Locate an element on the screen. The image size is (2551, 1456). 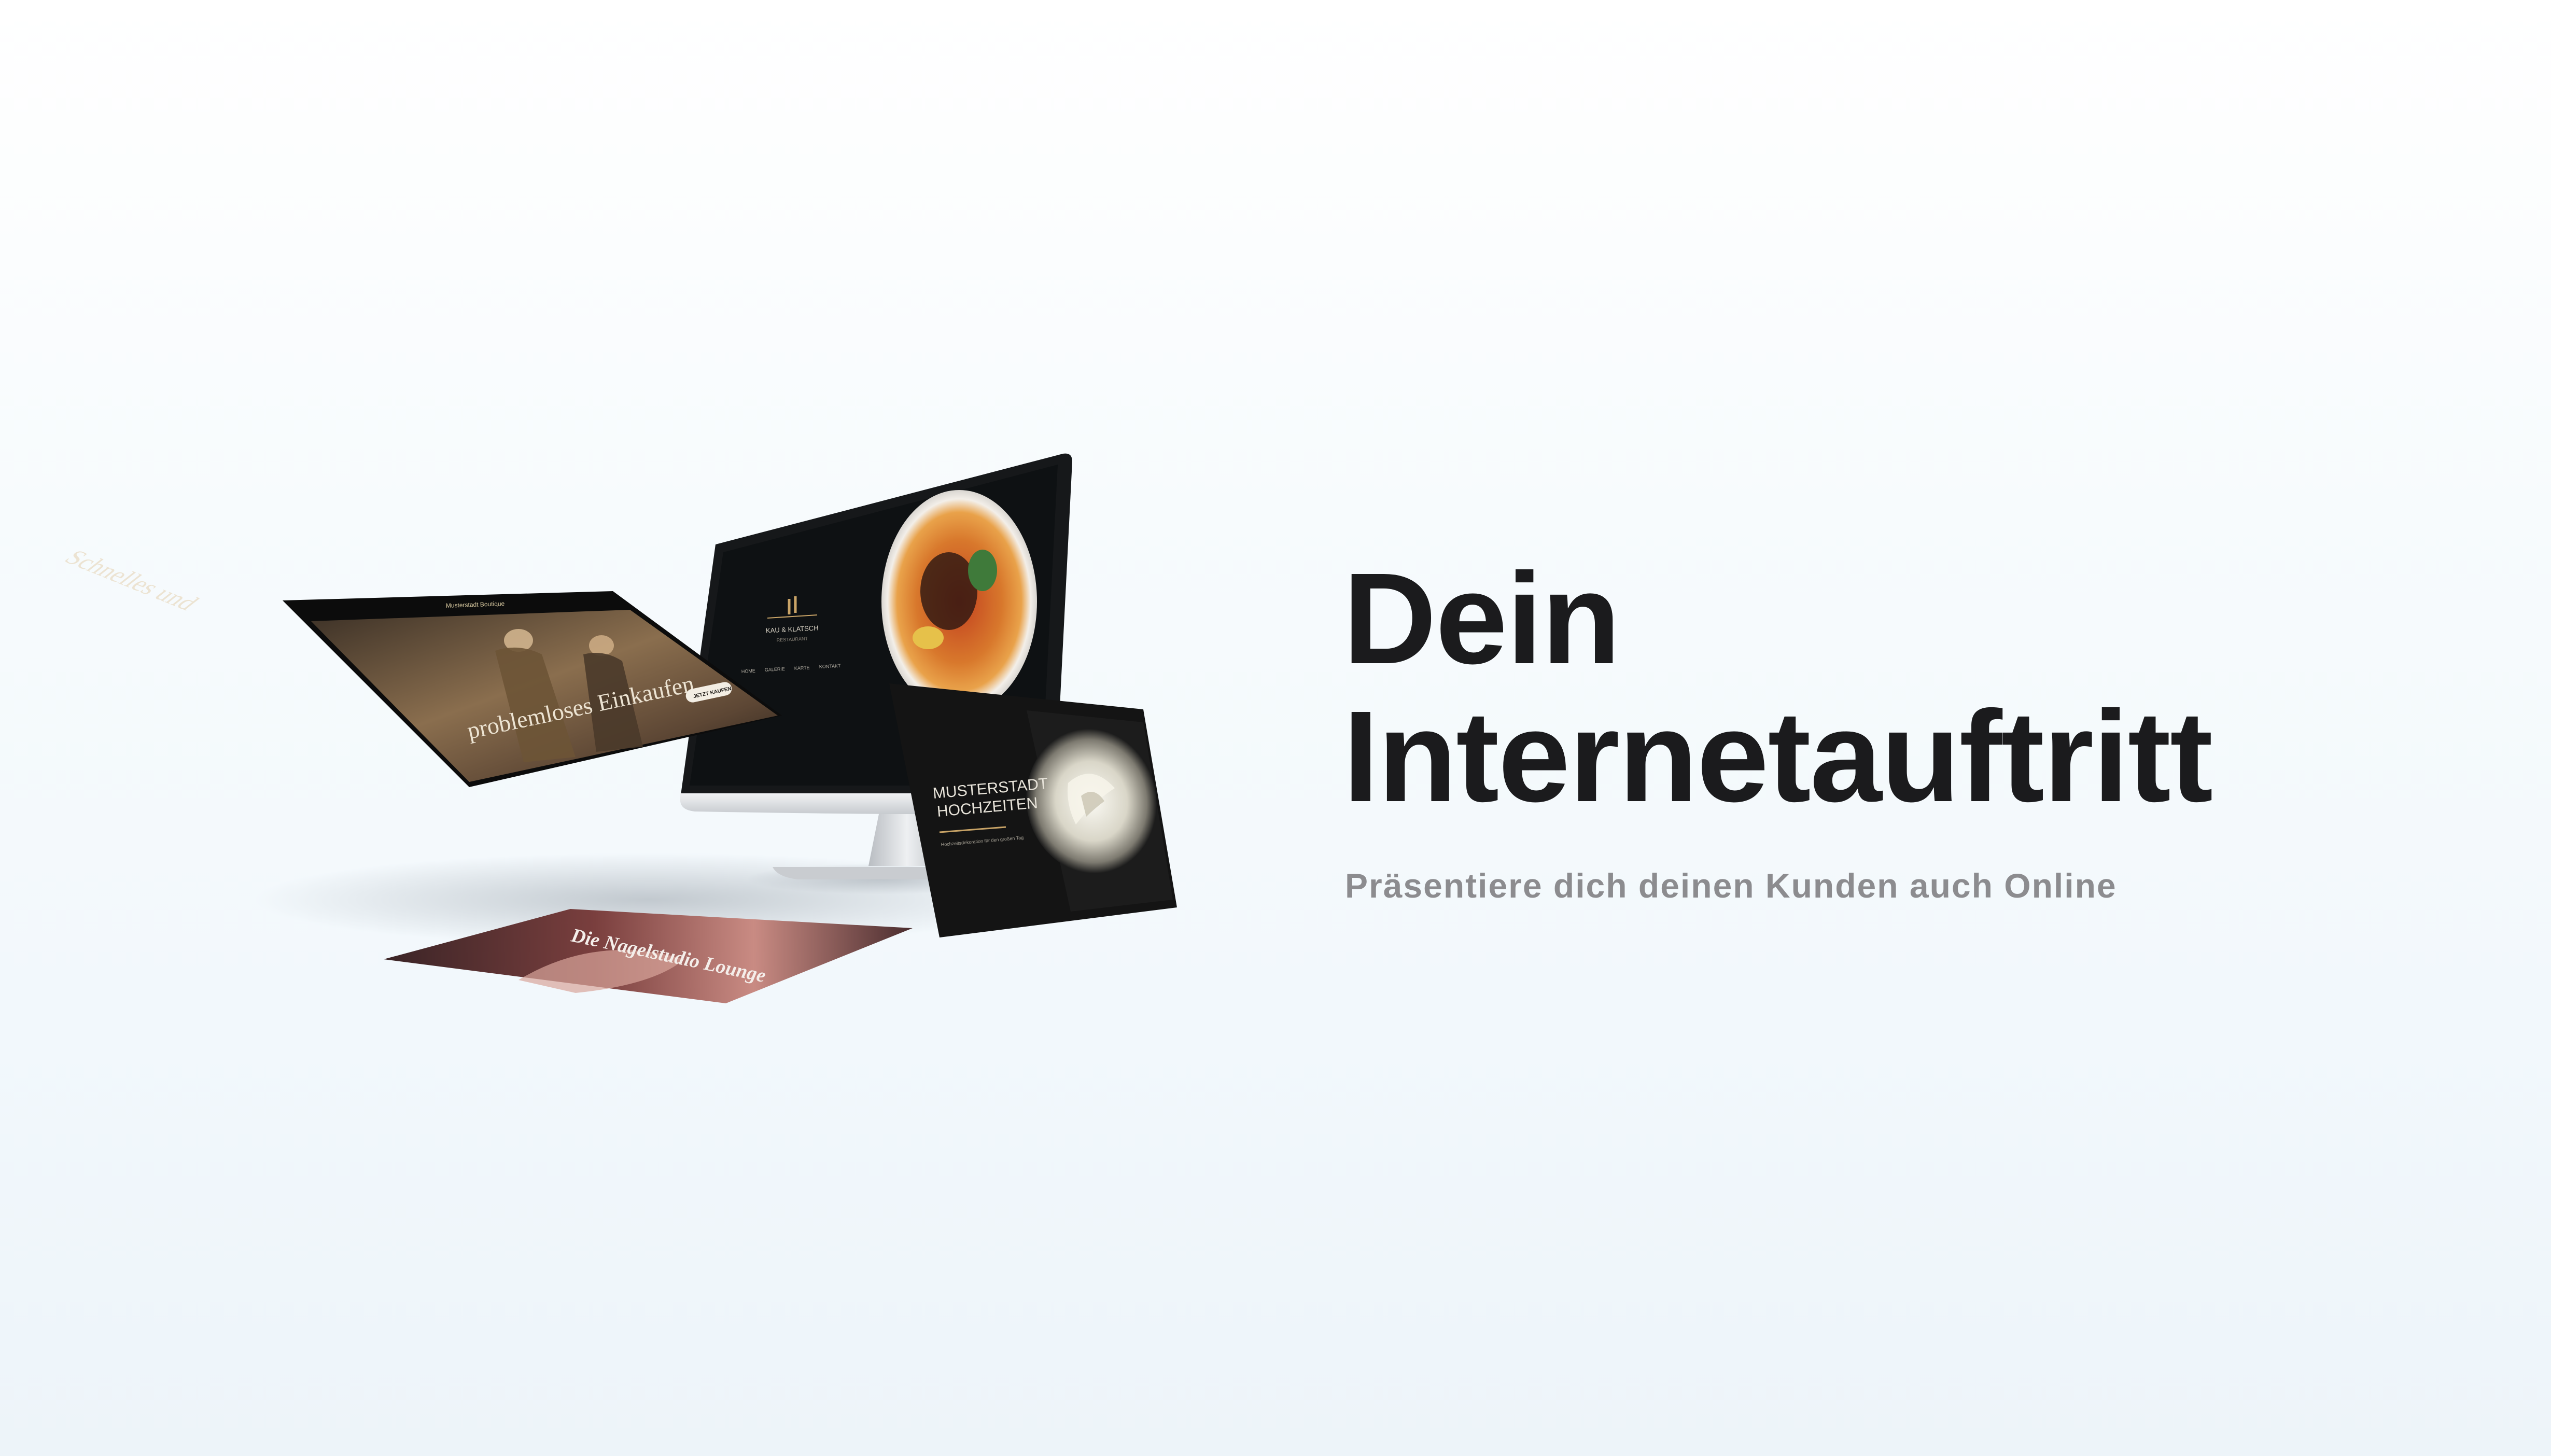
hero-title: Dein Internetauftritt is located at coordinates (1778, 687).